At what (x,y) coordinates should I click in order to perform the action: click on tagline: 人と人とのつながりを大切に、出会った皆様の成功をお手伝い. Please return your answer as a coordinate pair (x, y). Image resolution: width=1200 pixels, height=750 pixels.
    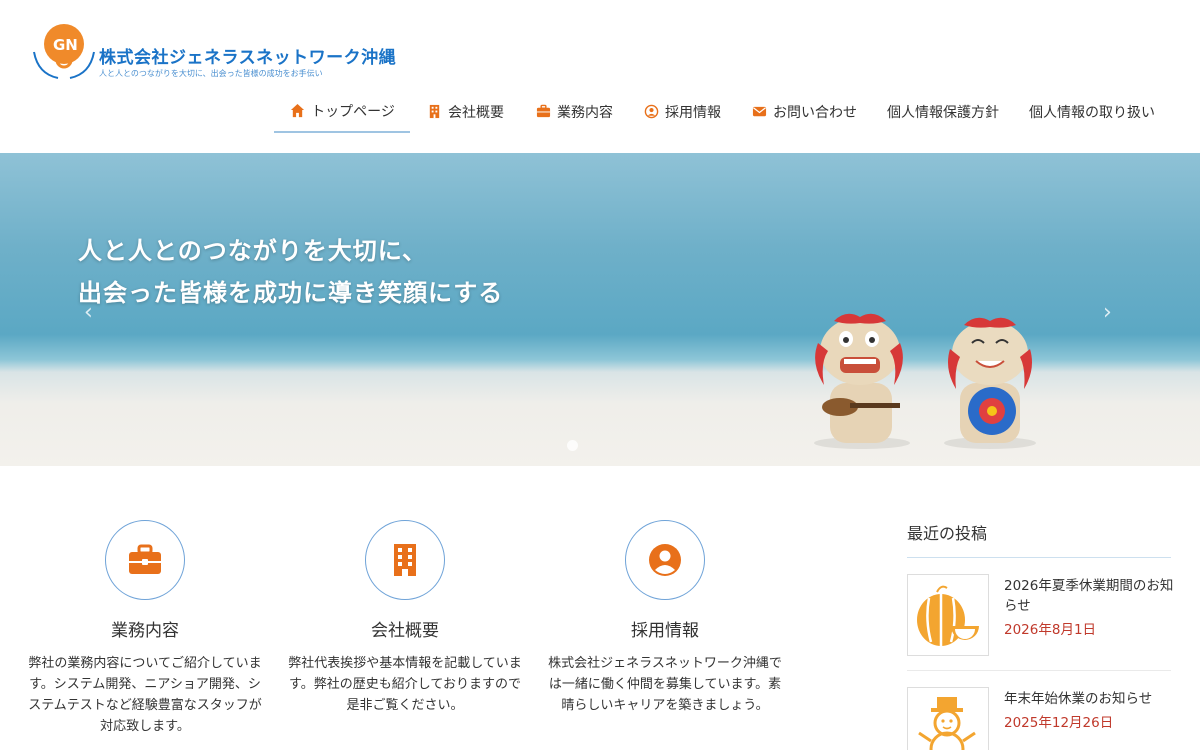
    Looking at the image, I should click on (211, 73).